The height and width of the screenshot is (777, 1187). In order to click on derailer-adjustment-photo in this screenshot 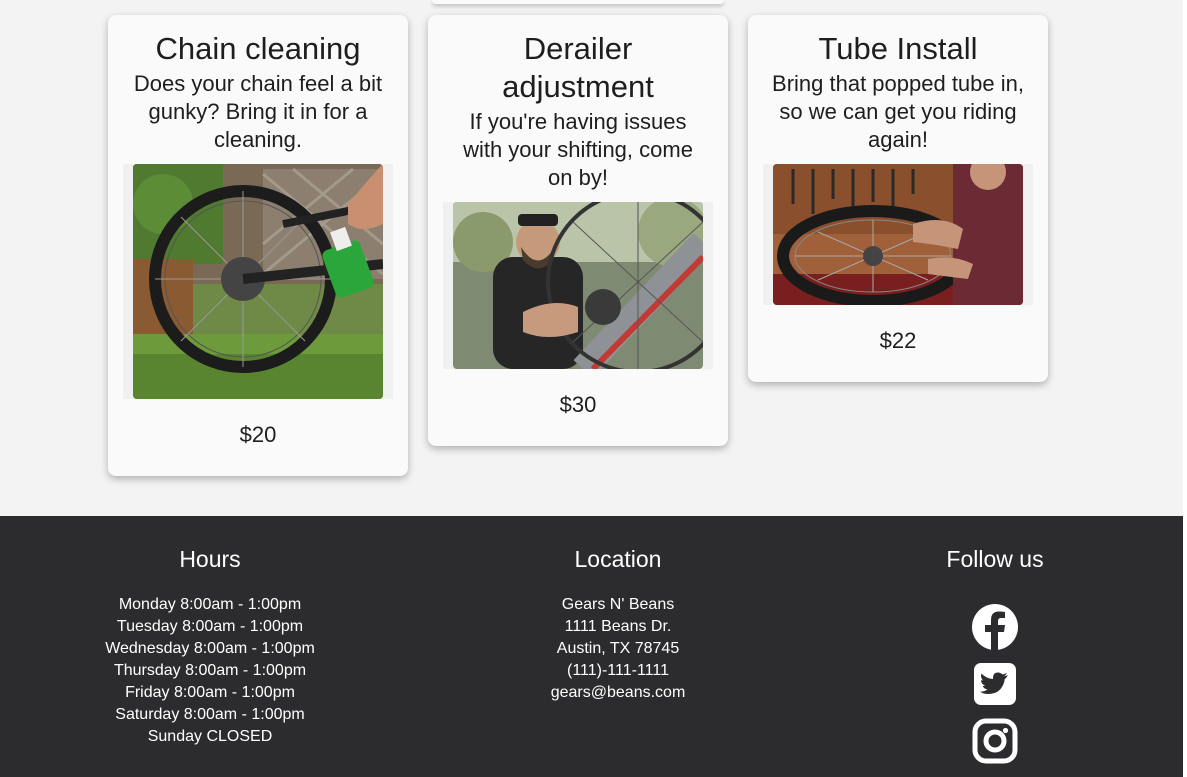, I will do `click(578, 285)`.